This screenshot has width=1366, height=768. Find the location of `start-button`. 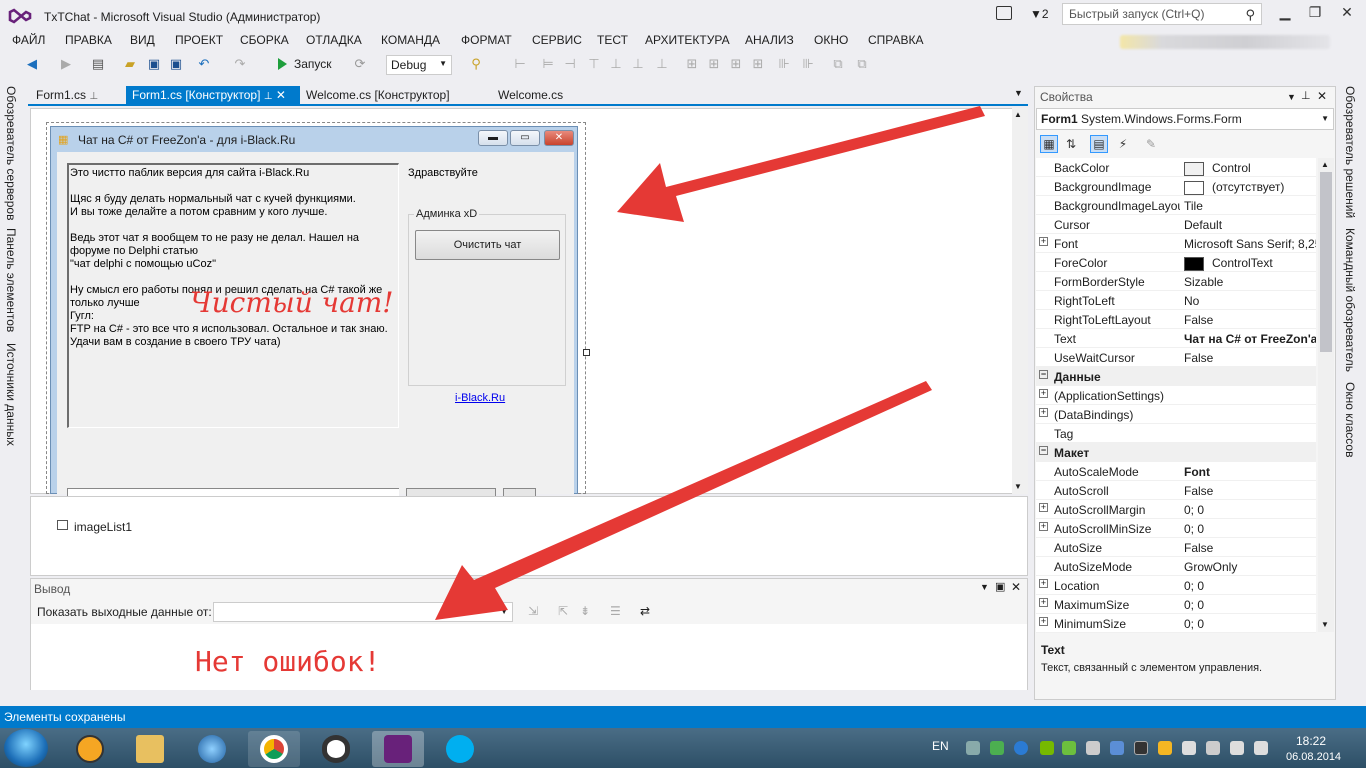

start-button is located at coordinates (26, 748).